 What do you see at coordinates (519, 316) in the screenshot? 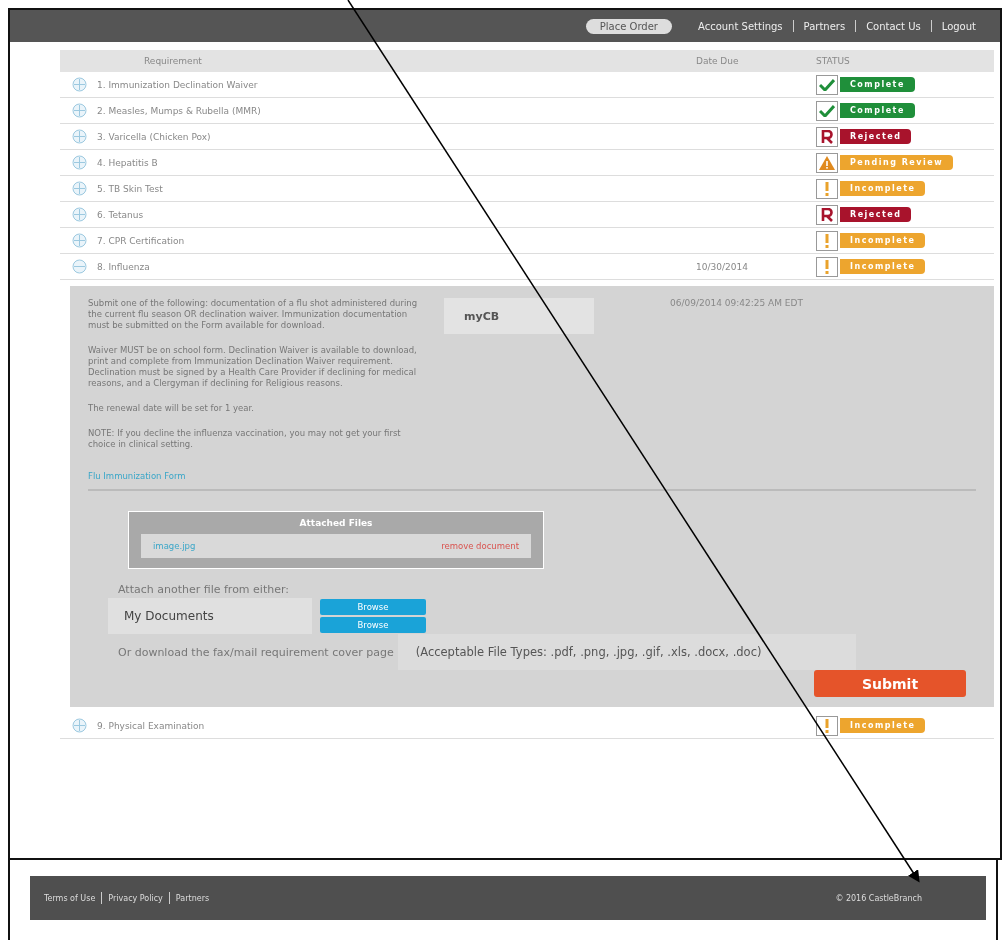
I see `reviewer-label: myCB` at bounding box center [519, 316].